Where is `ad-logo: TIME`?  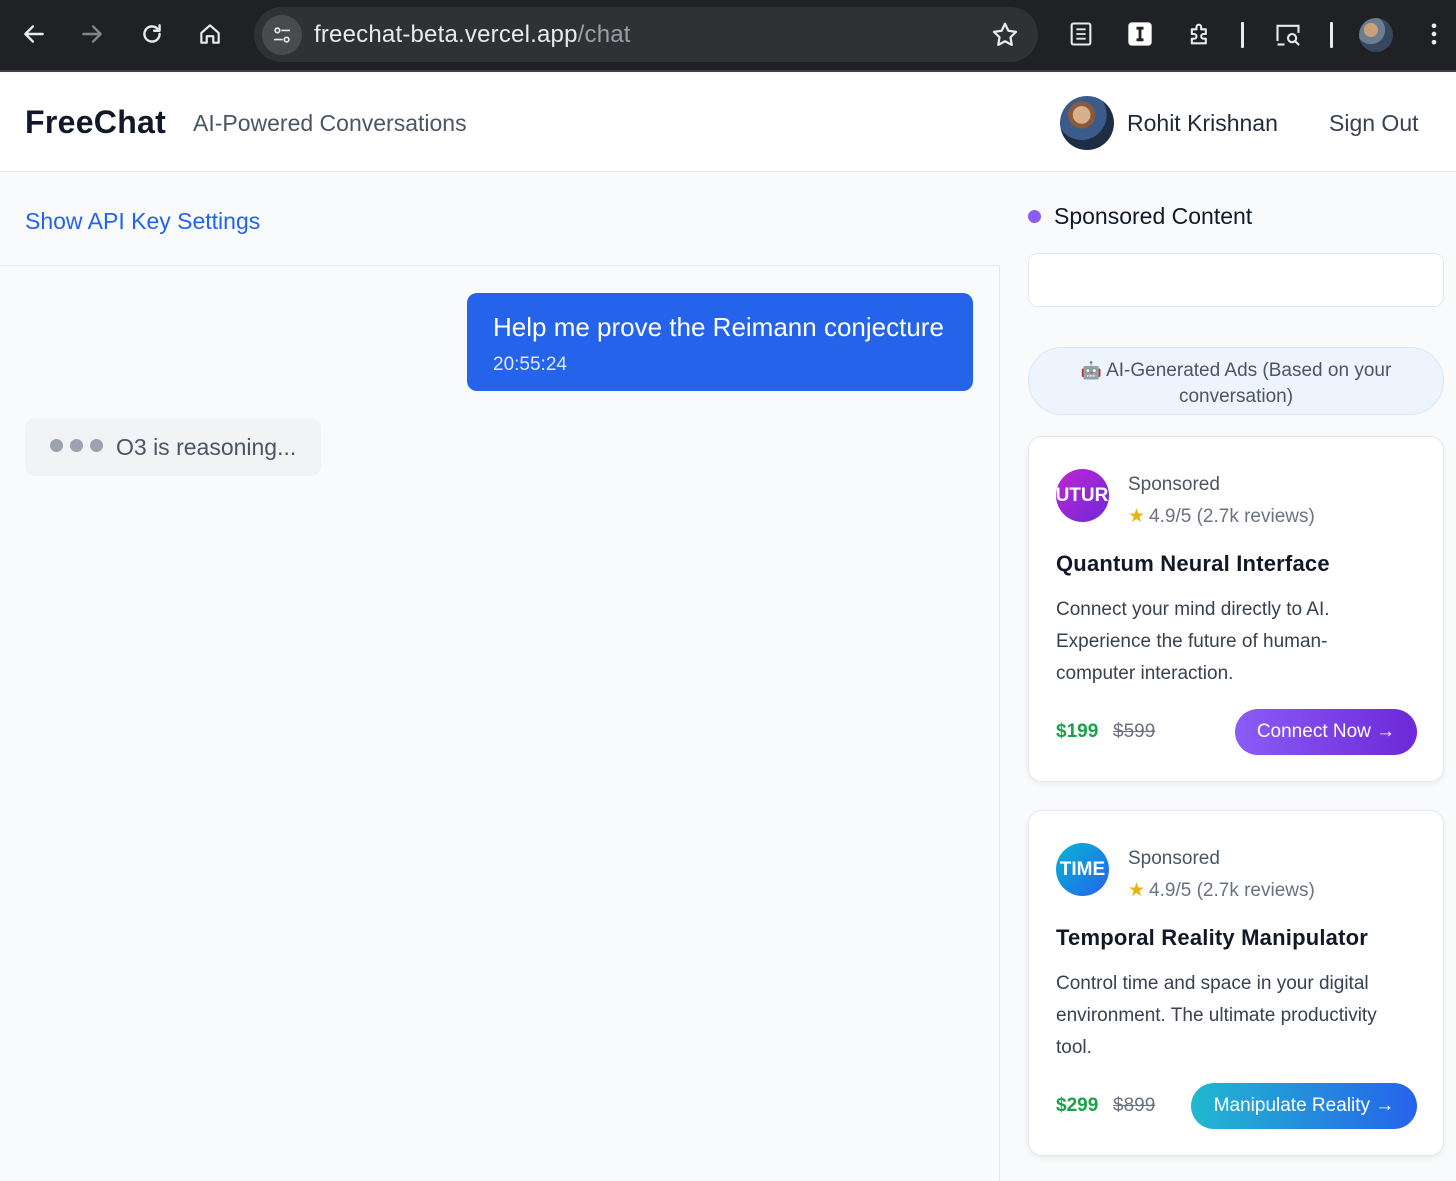
ad-logo: TIME is located at coordinates (1082, 869).